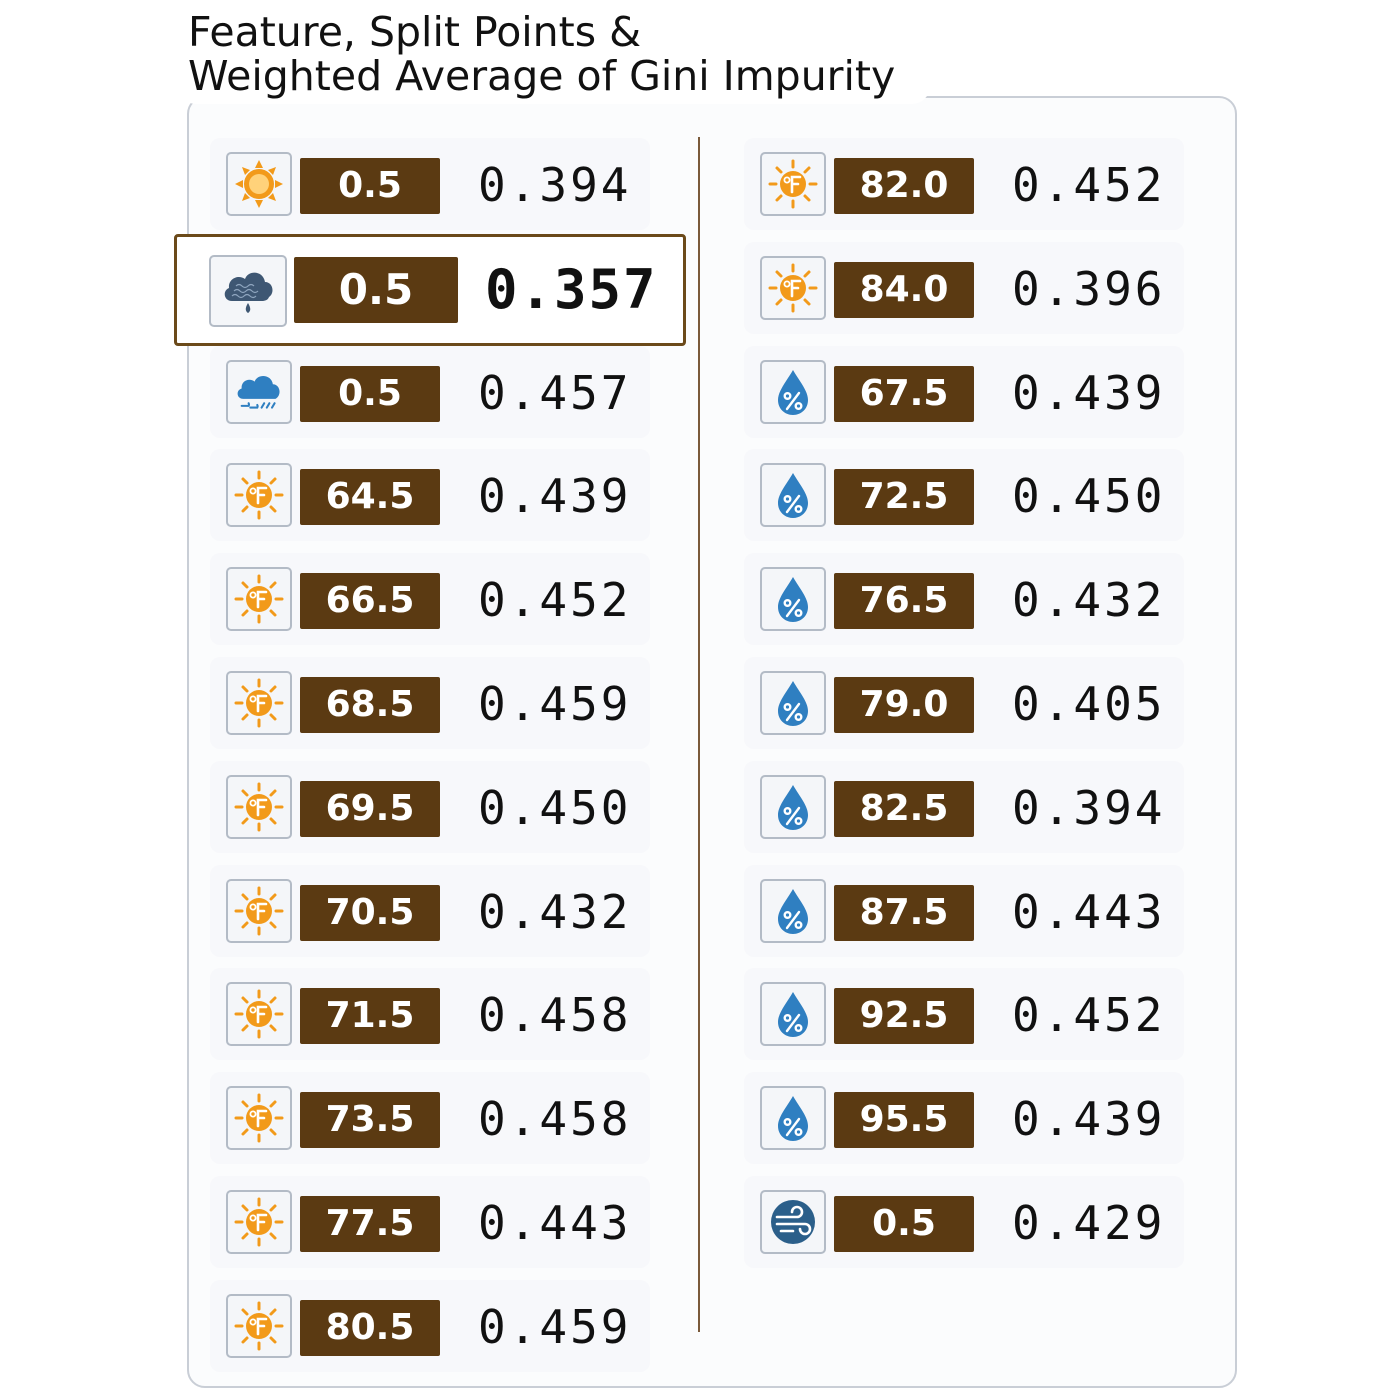  What do you see at coordinates (370, 1120) in the screenshot?
I see `split-point-value: 73.5` at bounding box center [370, 1120].